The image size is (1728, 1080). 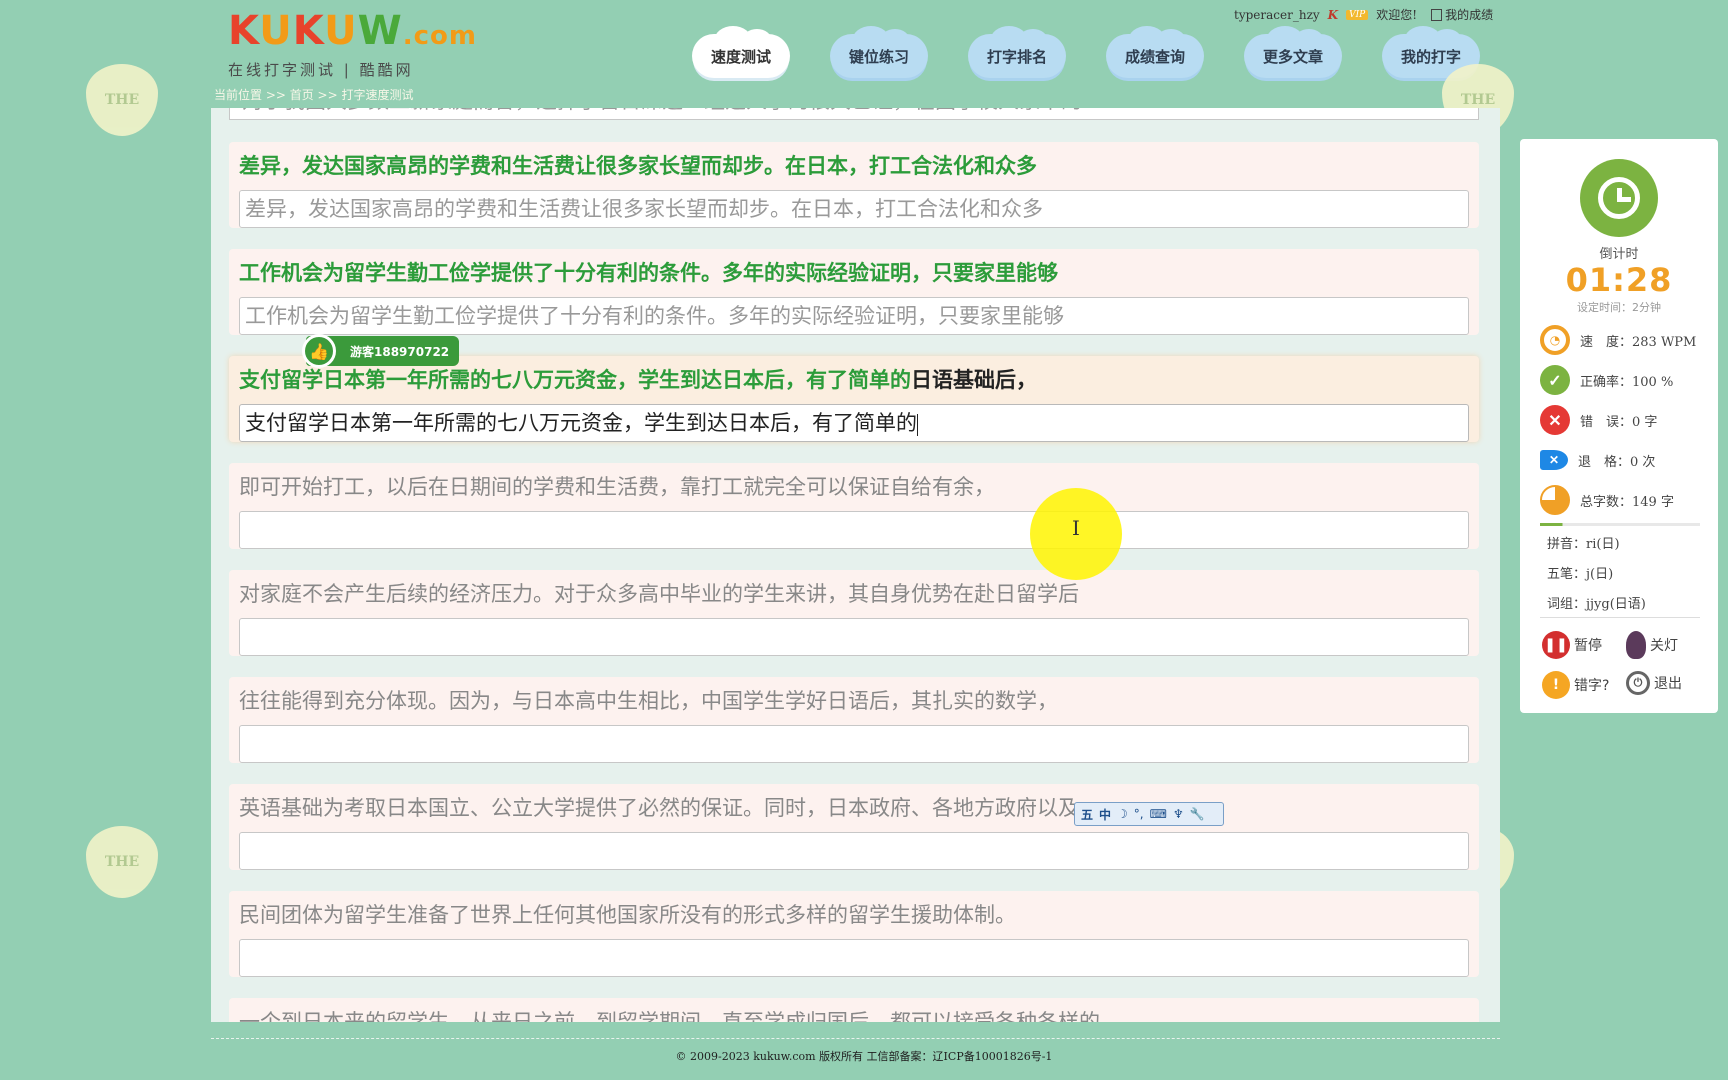 I want to click on ime-logo-icon: 五, so click(x=1087, y=814).